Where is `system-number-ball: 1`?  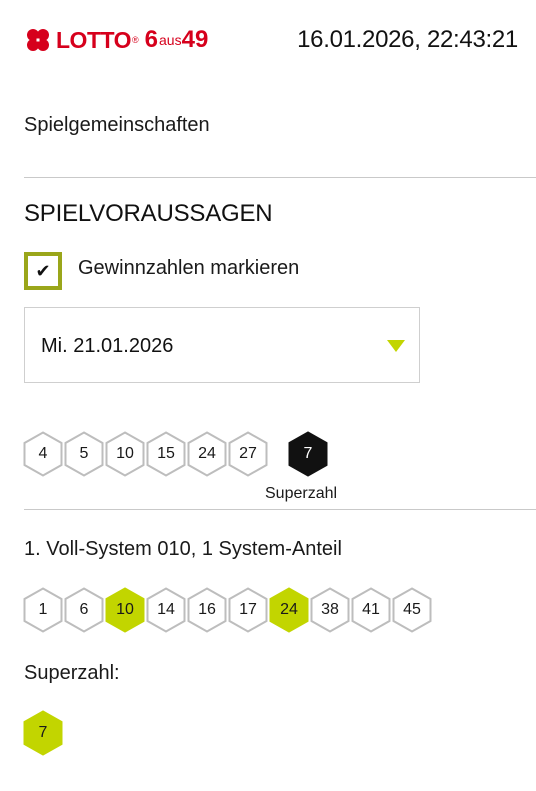 system-number-ball: 1 is located at coordinates (43, 610).